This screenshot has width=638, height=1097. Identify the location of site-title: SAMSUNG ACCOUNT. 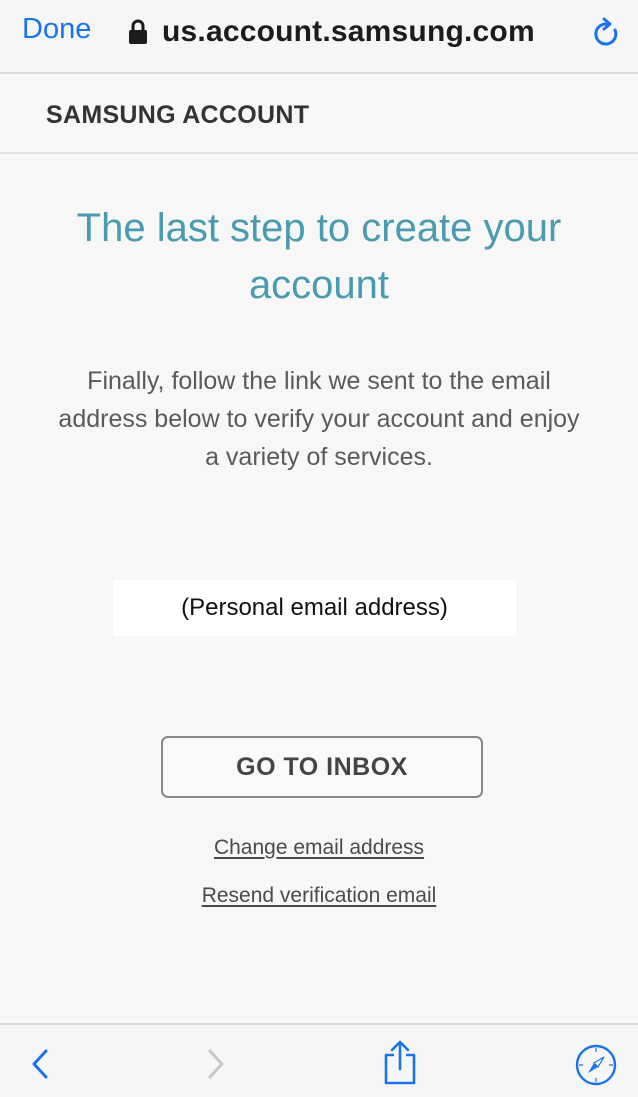
(178, 115).